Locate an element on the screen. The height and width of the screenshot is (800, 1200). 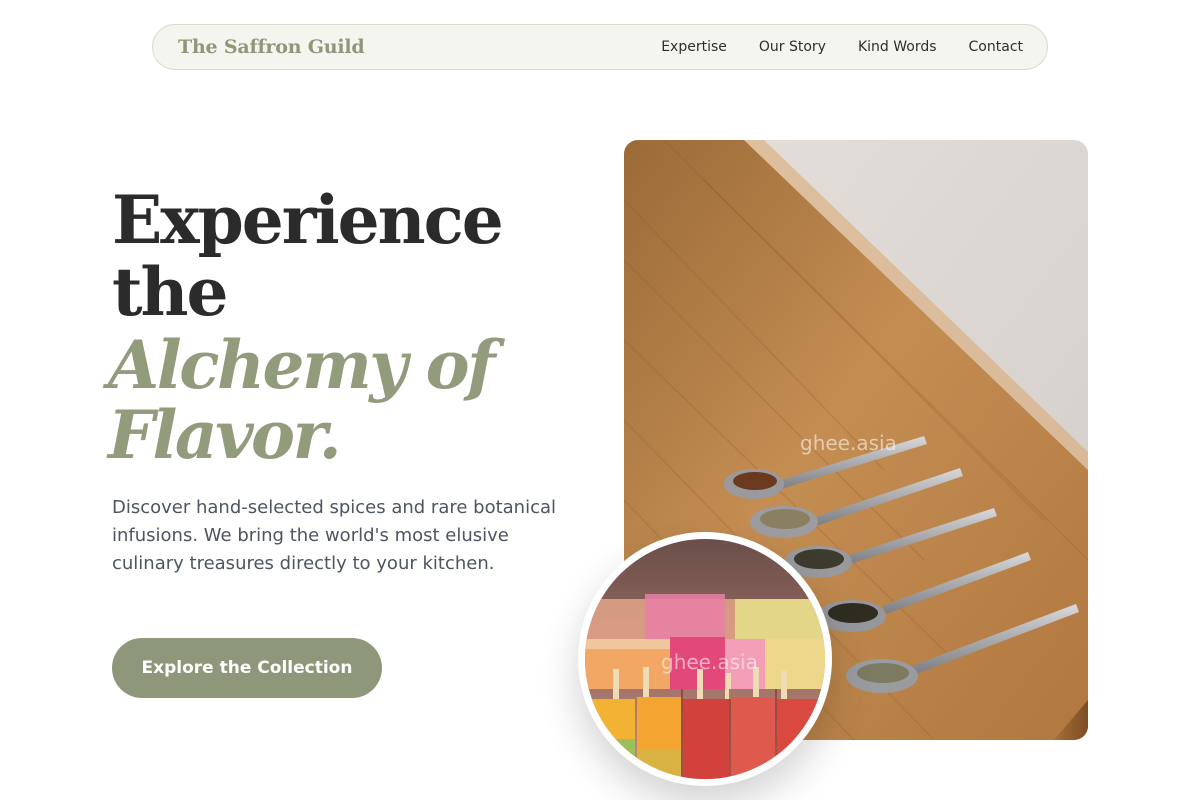
popsicles-image: ghee.asia is located at coordinates (705, 659).